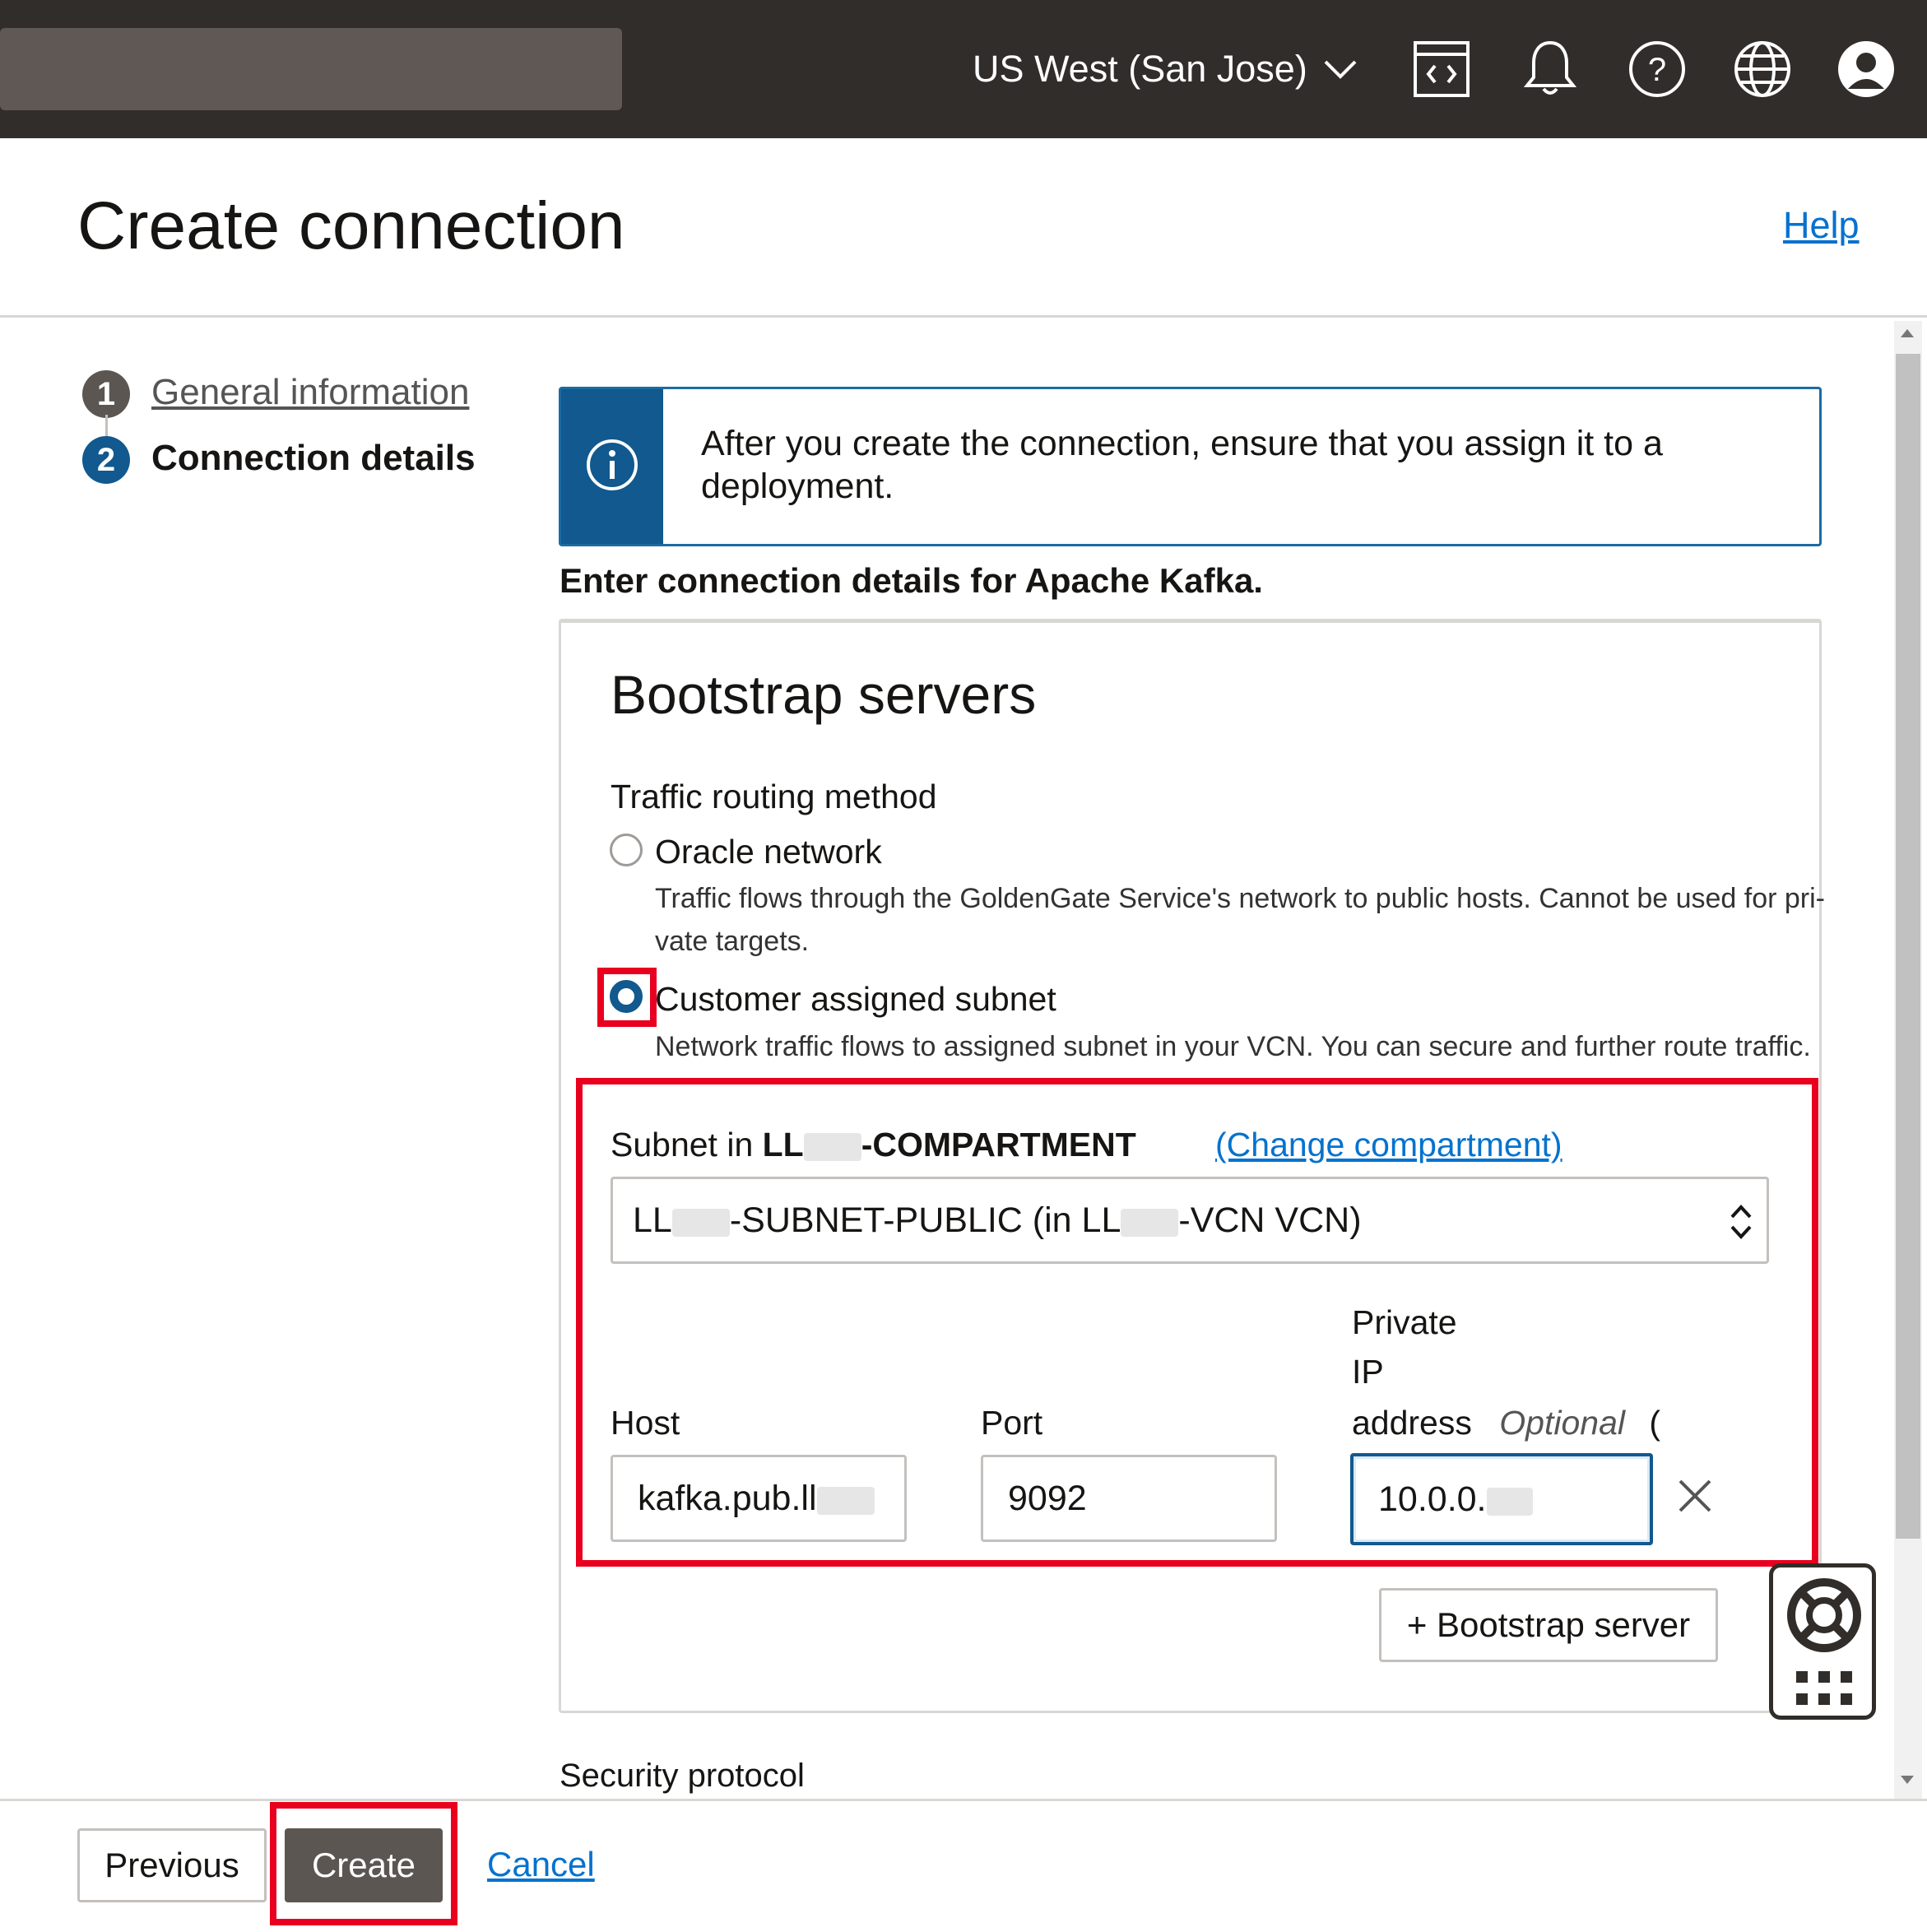 The width and height of the screenshot is (1927, 1932). Describe the element at coordinates (1368, 1372) in the screenshot. I see `private-ip-label-line2: IP` at that location.